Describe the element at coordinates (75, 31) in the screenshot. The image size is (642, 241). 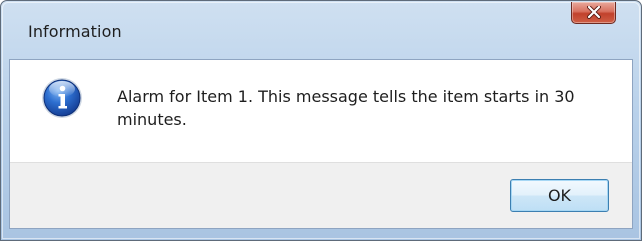
I see `window-title: Information` at that location.